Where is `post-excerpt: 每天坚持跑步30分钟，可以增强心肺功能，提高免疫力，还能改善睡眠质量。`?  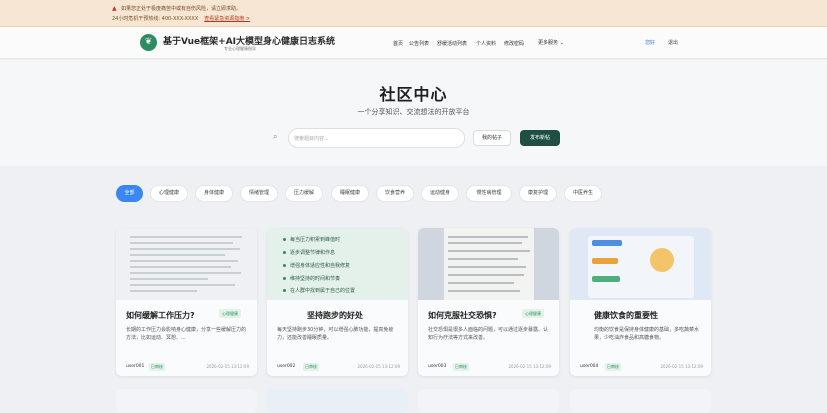 post-excerpt: 每天坚持跑步30分钟，可以增强心肺功能，提高免疫力，还能改善睡眠质量。 is located at coordinates (335, 334).